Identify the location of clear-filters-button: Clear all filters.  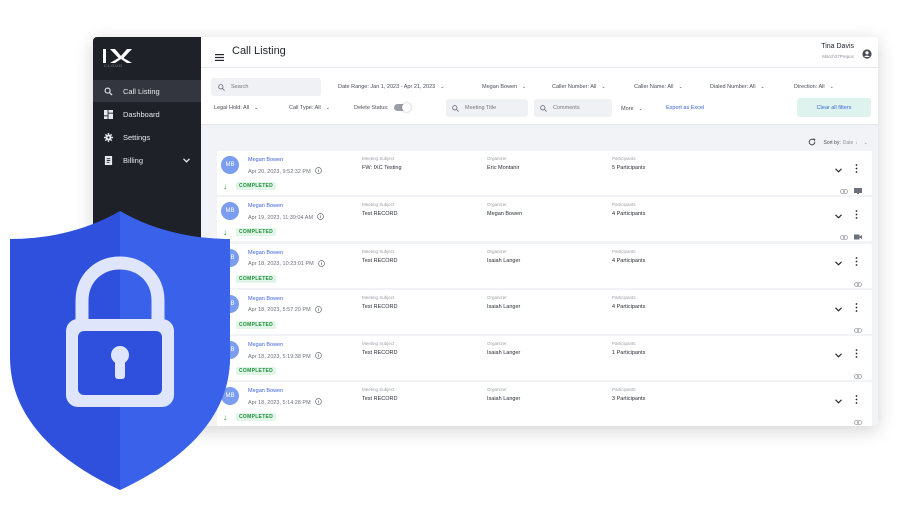
(834, 107).